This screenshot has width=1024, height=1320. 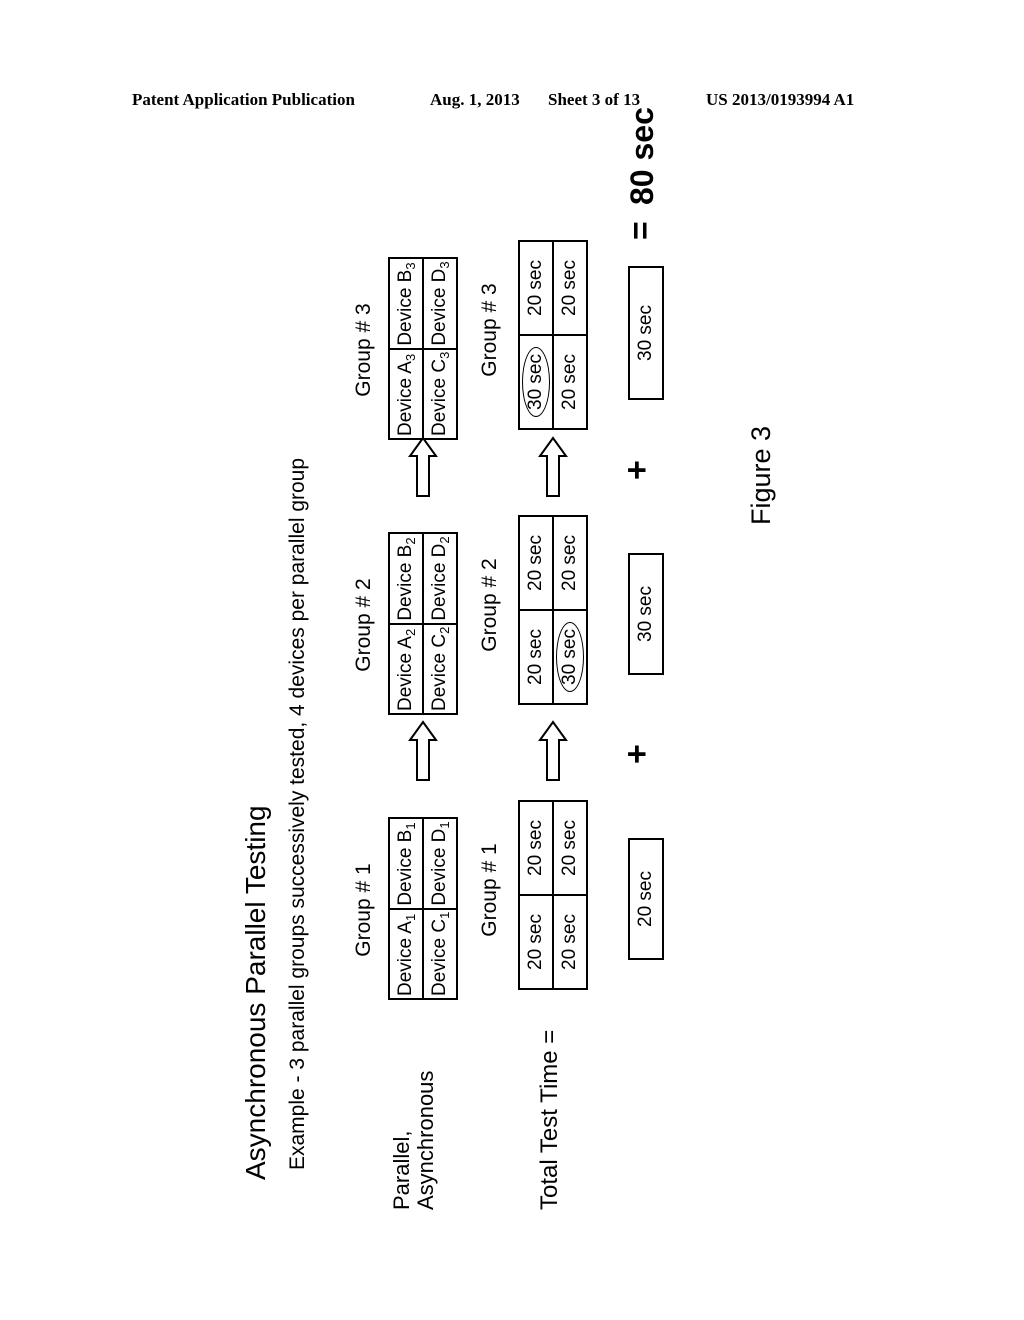 I want to click on header-date: Aug. 1, 2013, so click(x=475, y=99).